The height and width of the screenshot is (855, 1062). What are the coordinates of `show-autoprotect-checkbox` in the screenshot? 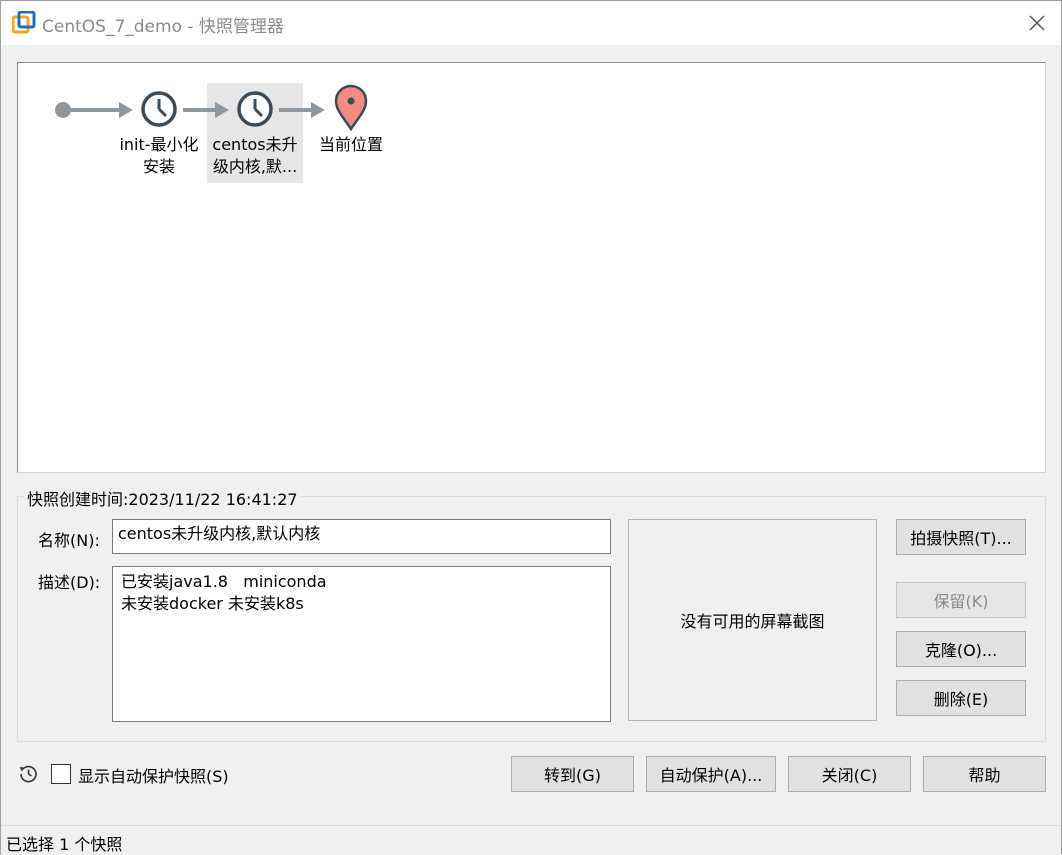 It's located at (61, 774).